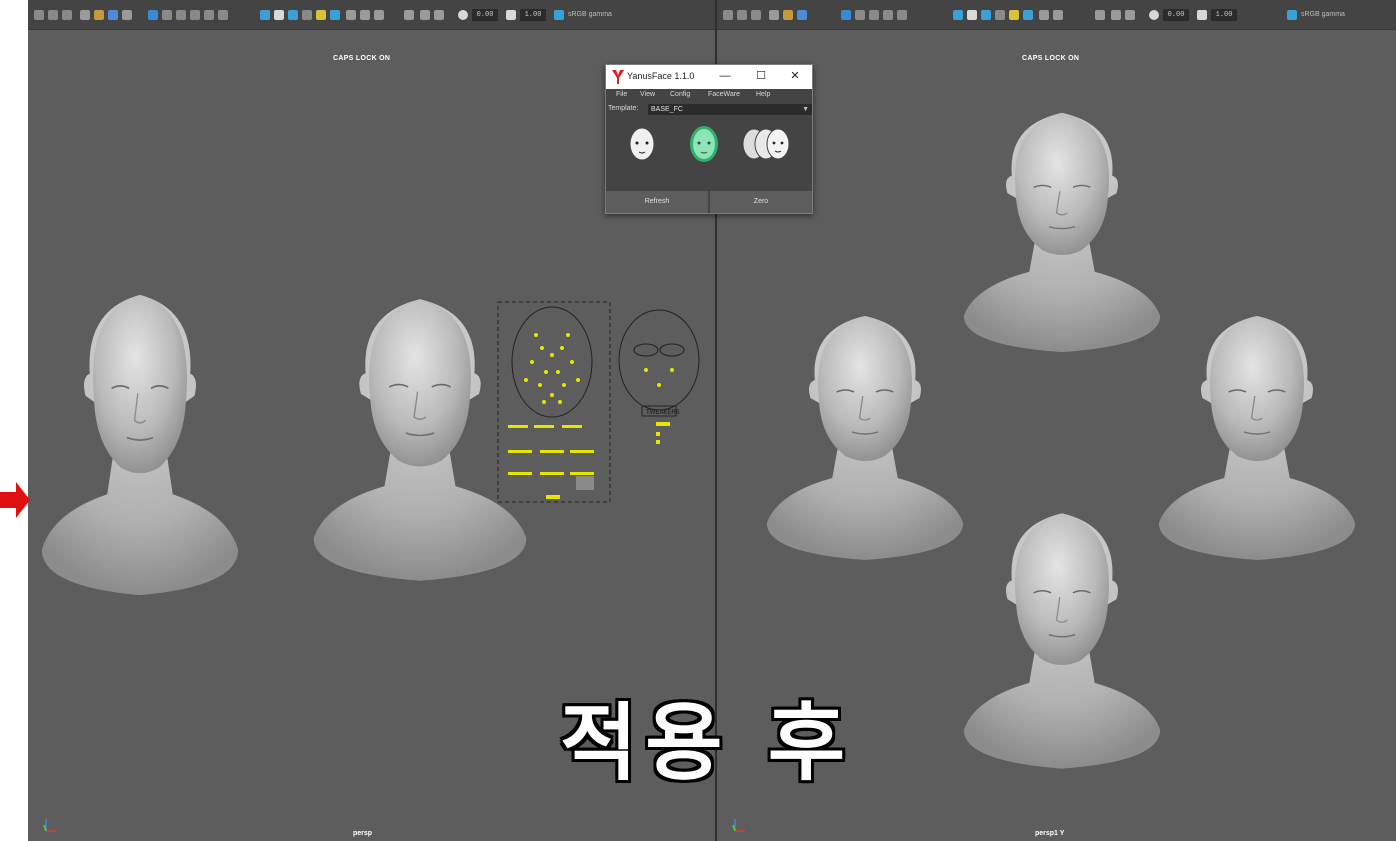  Describe the element at coordinates (761, 76) in the screenshot. I see `maximize-button: ☐` at that location.